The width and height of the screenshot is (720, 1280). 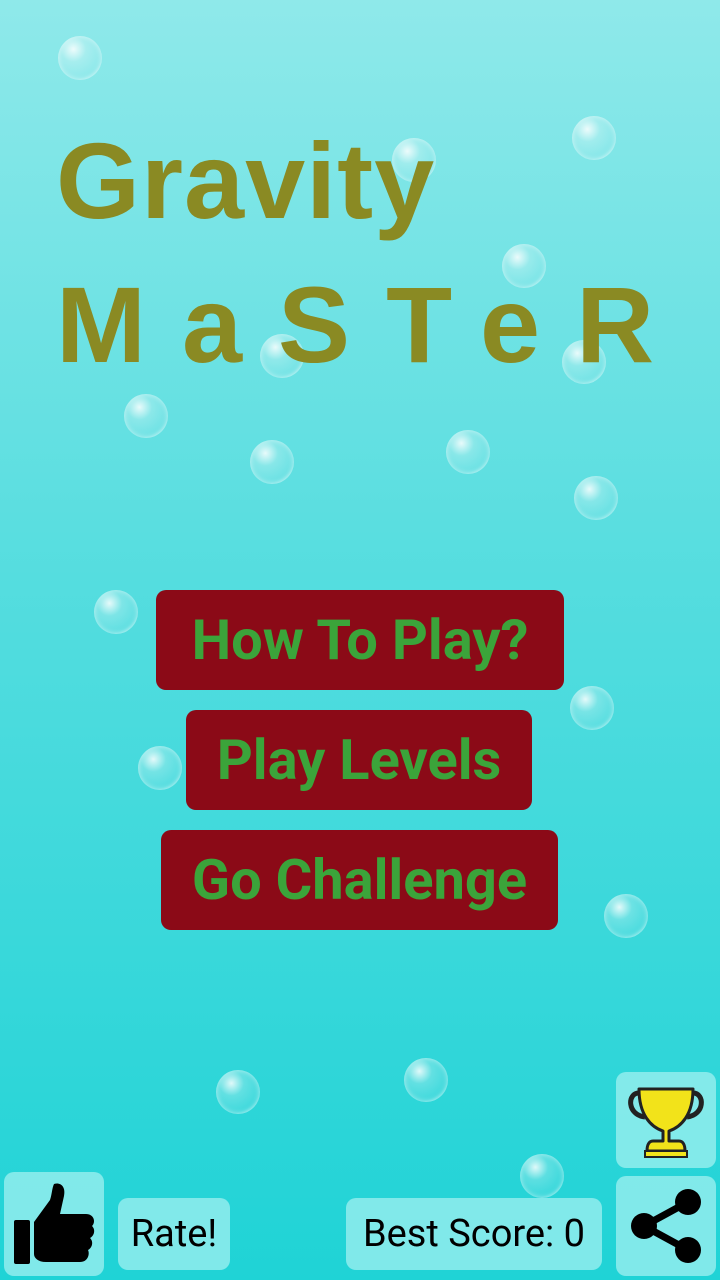 I want to click on best-score-display: Best Score: 0, so click(x=474, y=1234).